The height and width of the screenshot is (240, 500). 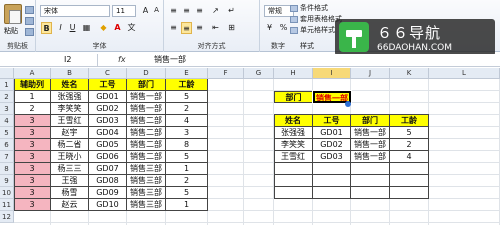 What do you see at coordinates (70, 145) in the screenshot?
I see `table1-cell: 杨二省` at bounding box center [70, 145].